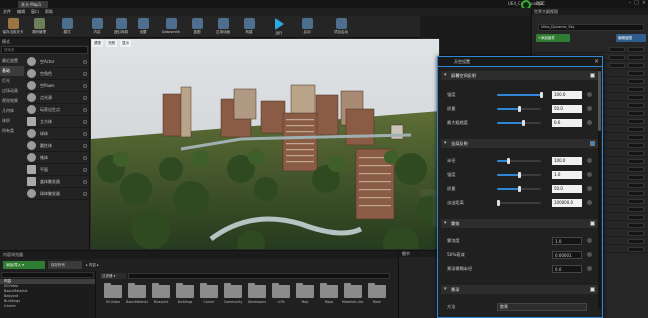 Image resolution: width=648 pixels, height=318 pixels. Describe the element at coordinates (57, 122) in the screenshot. I see `list-item: 立方体` at that location.